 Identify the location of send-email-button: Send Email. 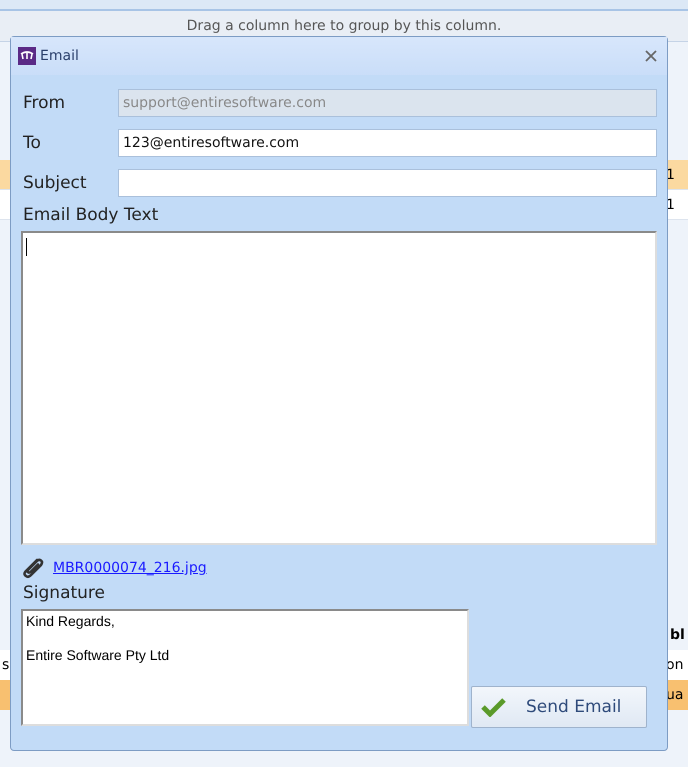
(559, 707).